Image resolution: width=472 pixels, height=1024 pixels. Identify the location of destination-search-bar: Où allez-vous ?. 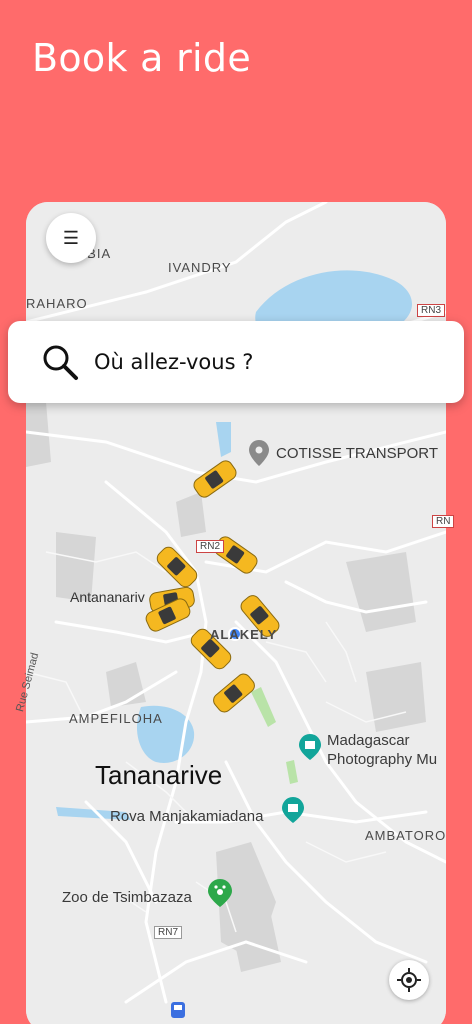
(236, 362).